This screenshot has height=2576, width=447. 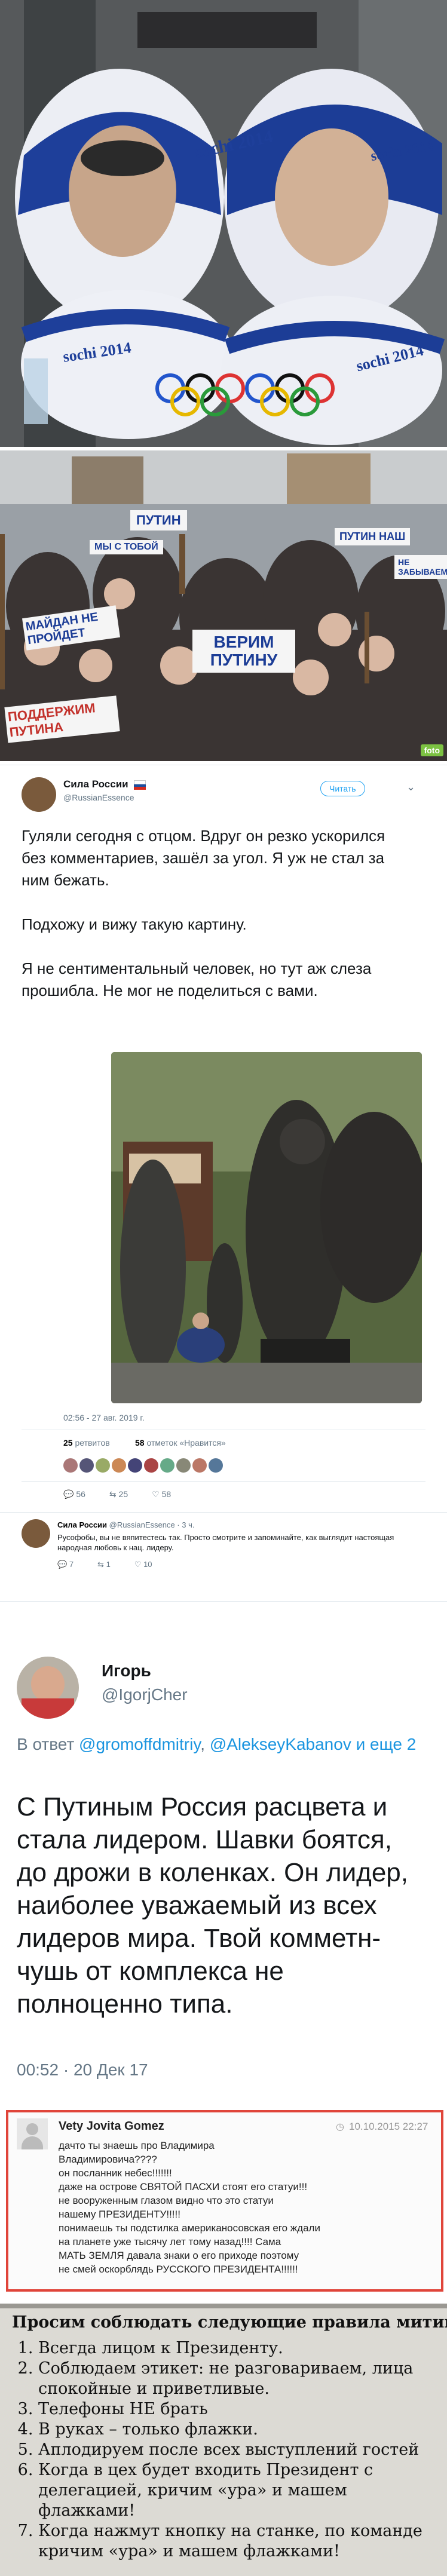 I want to click on statue-image, so click(x=266, y=1227).